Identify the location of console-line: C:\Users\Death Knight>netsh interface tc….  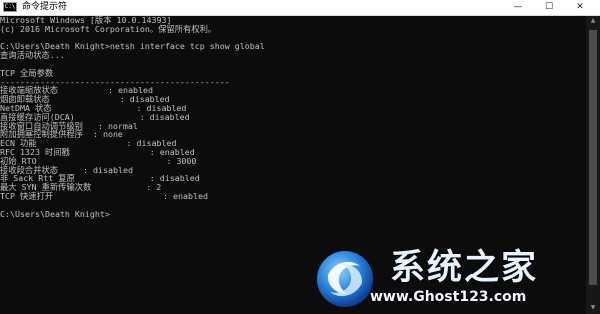
(132, 46).